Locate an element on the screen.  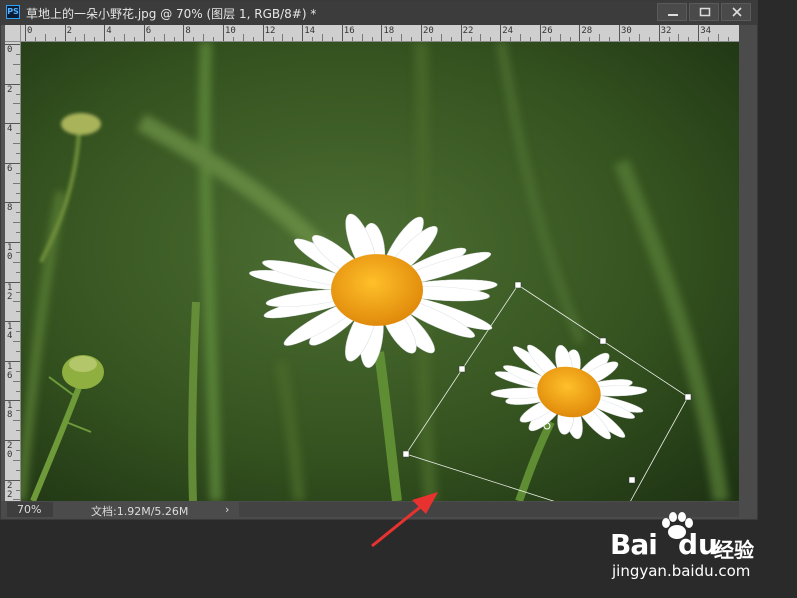
ruler-origin is located at coordinates (13, 33).